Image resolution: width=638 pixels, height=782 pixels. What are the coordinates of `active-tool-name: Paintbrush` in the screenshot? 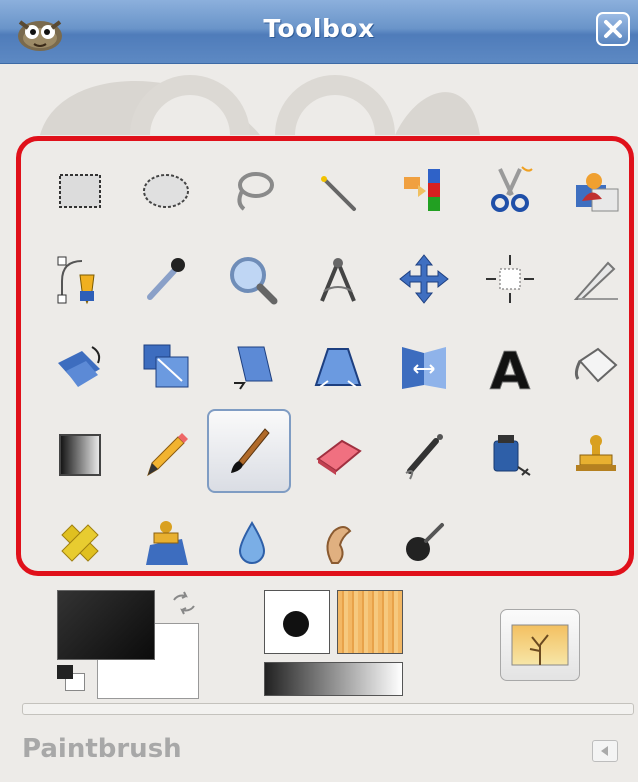 It's located at (102, 749).